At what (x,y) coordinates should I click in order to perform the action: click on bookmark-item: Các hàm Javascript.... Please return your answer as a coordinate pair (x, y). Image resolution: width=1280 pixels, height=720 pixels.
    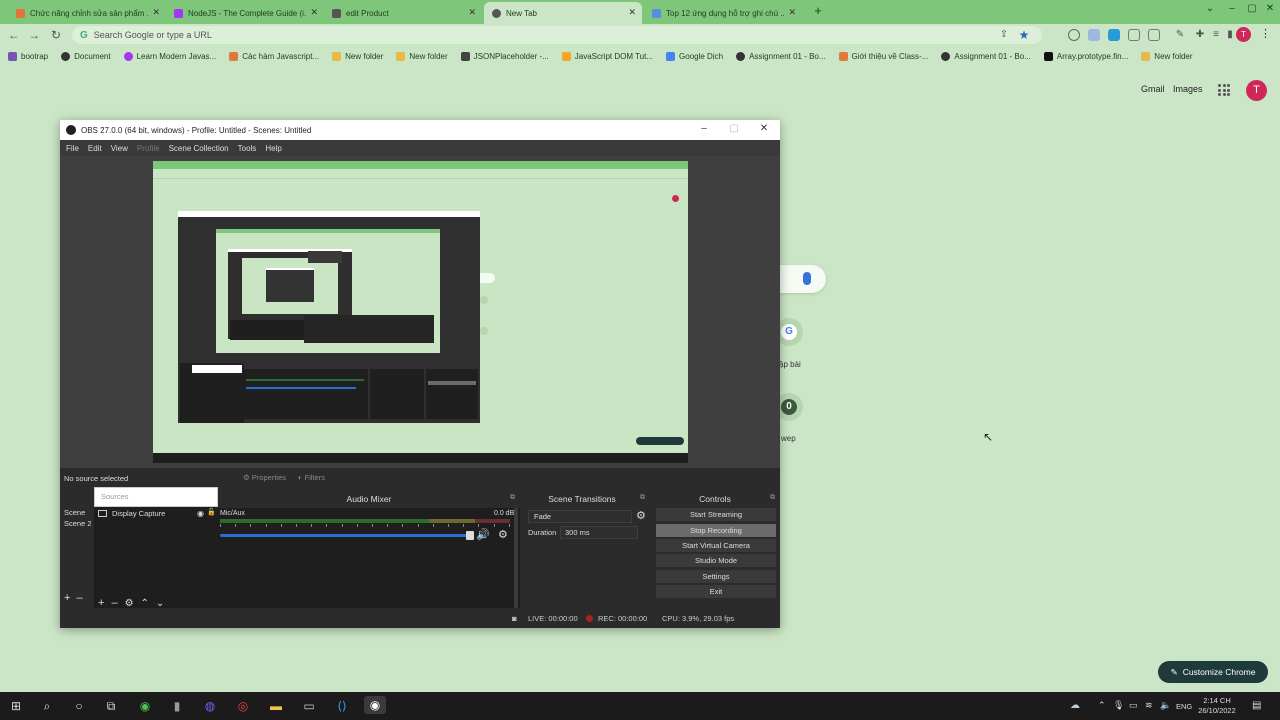
    Looking at the image, I should click on (274, 56).